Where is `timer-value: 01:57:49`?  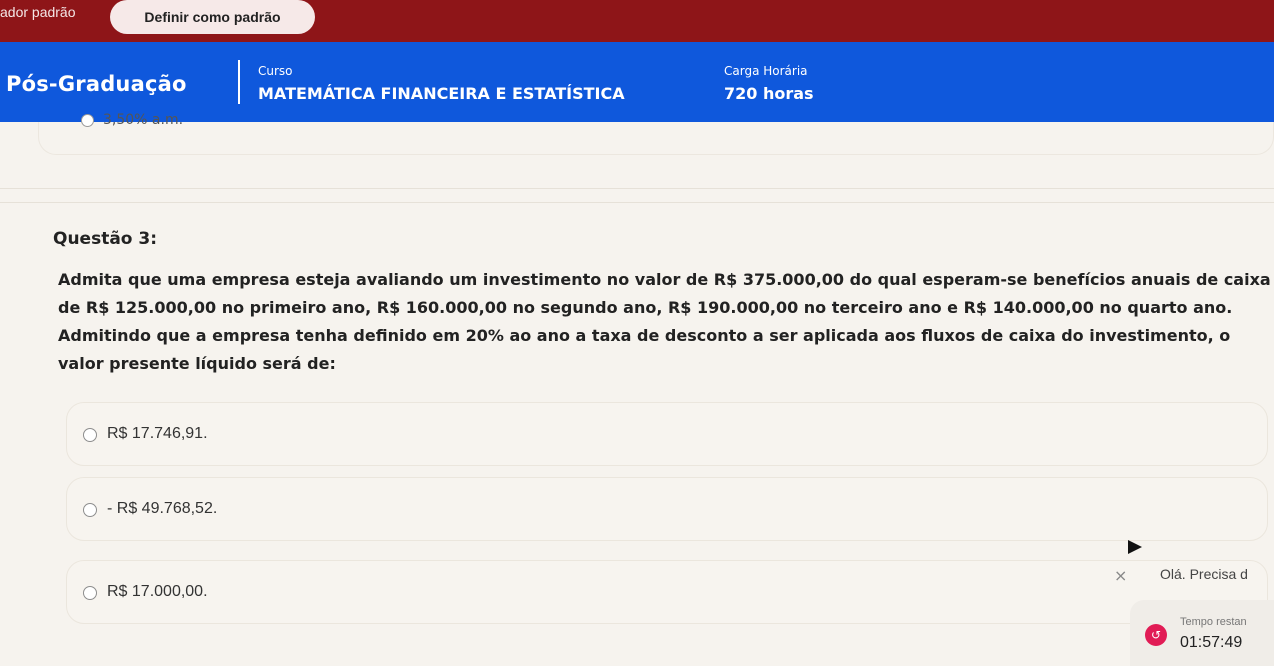
timer-value: 01:57:49 is located at coordinates (1211, 642).